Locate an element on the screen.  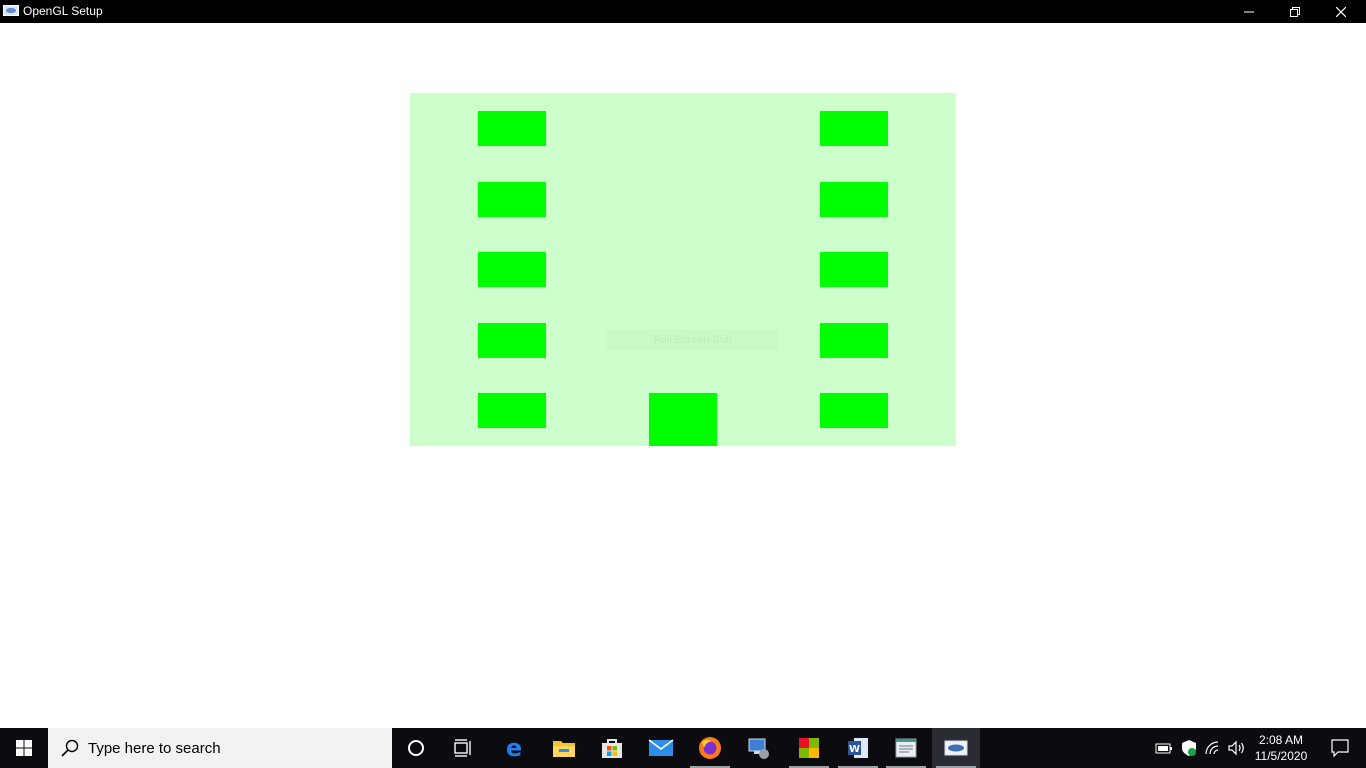
app-icon is located at coordinates (809, 748).